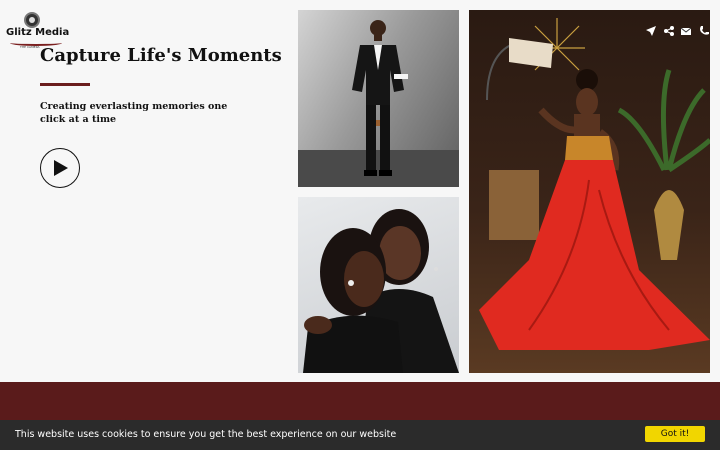 The image size is (720, 450). I want to click on brand-name: Glitz Media, so click(38, 32).